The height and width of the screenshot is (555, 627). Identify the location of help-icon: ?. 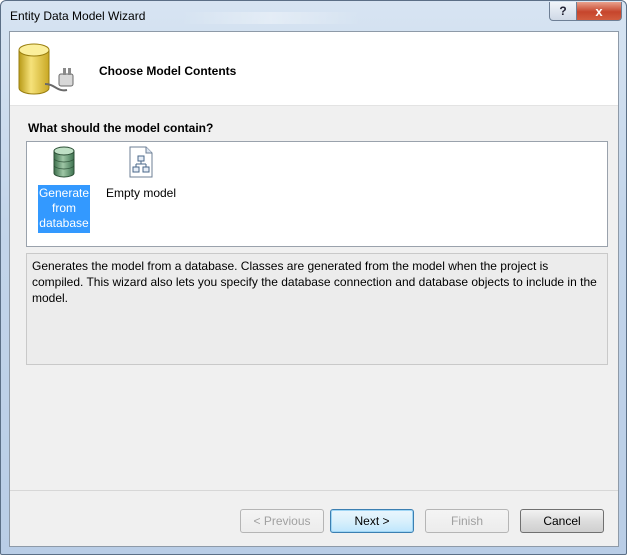
(563, 11).